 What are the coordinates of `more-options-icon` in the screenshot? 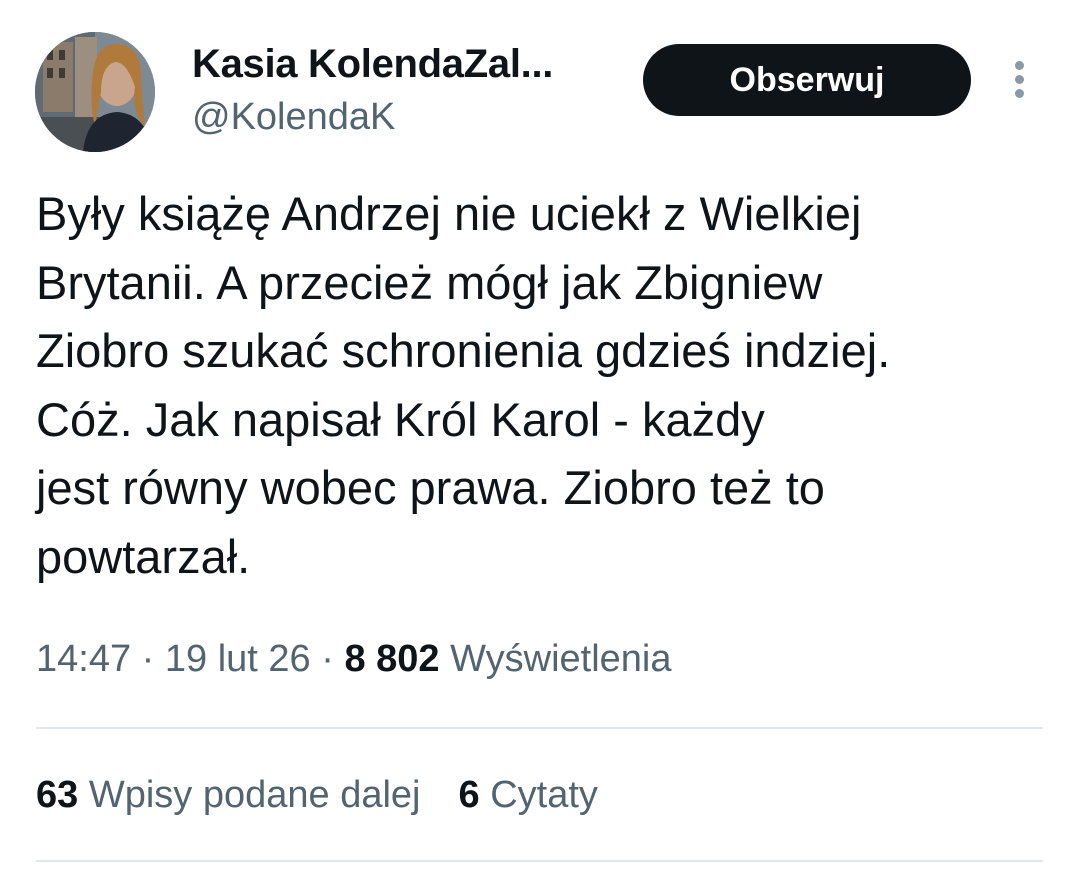 It's located at (1019, 80).